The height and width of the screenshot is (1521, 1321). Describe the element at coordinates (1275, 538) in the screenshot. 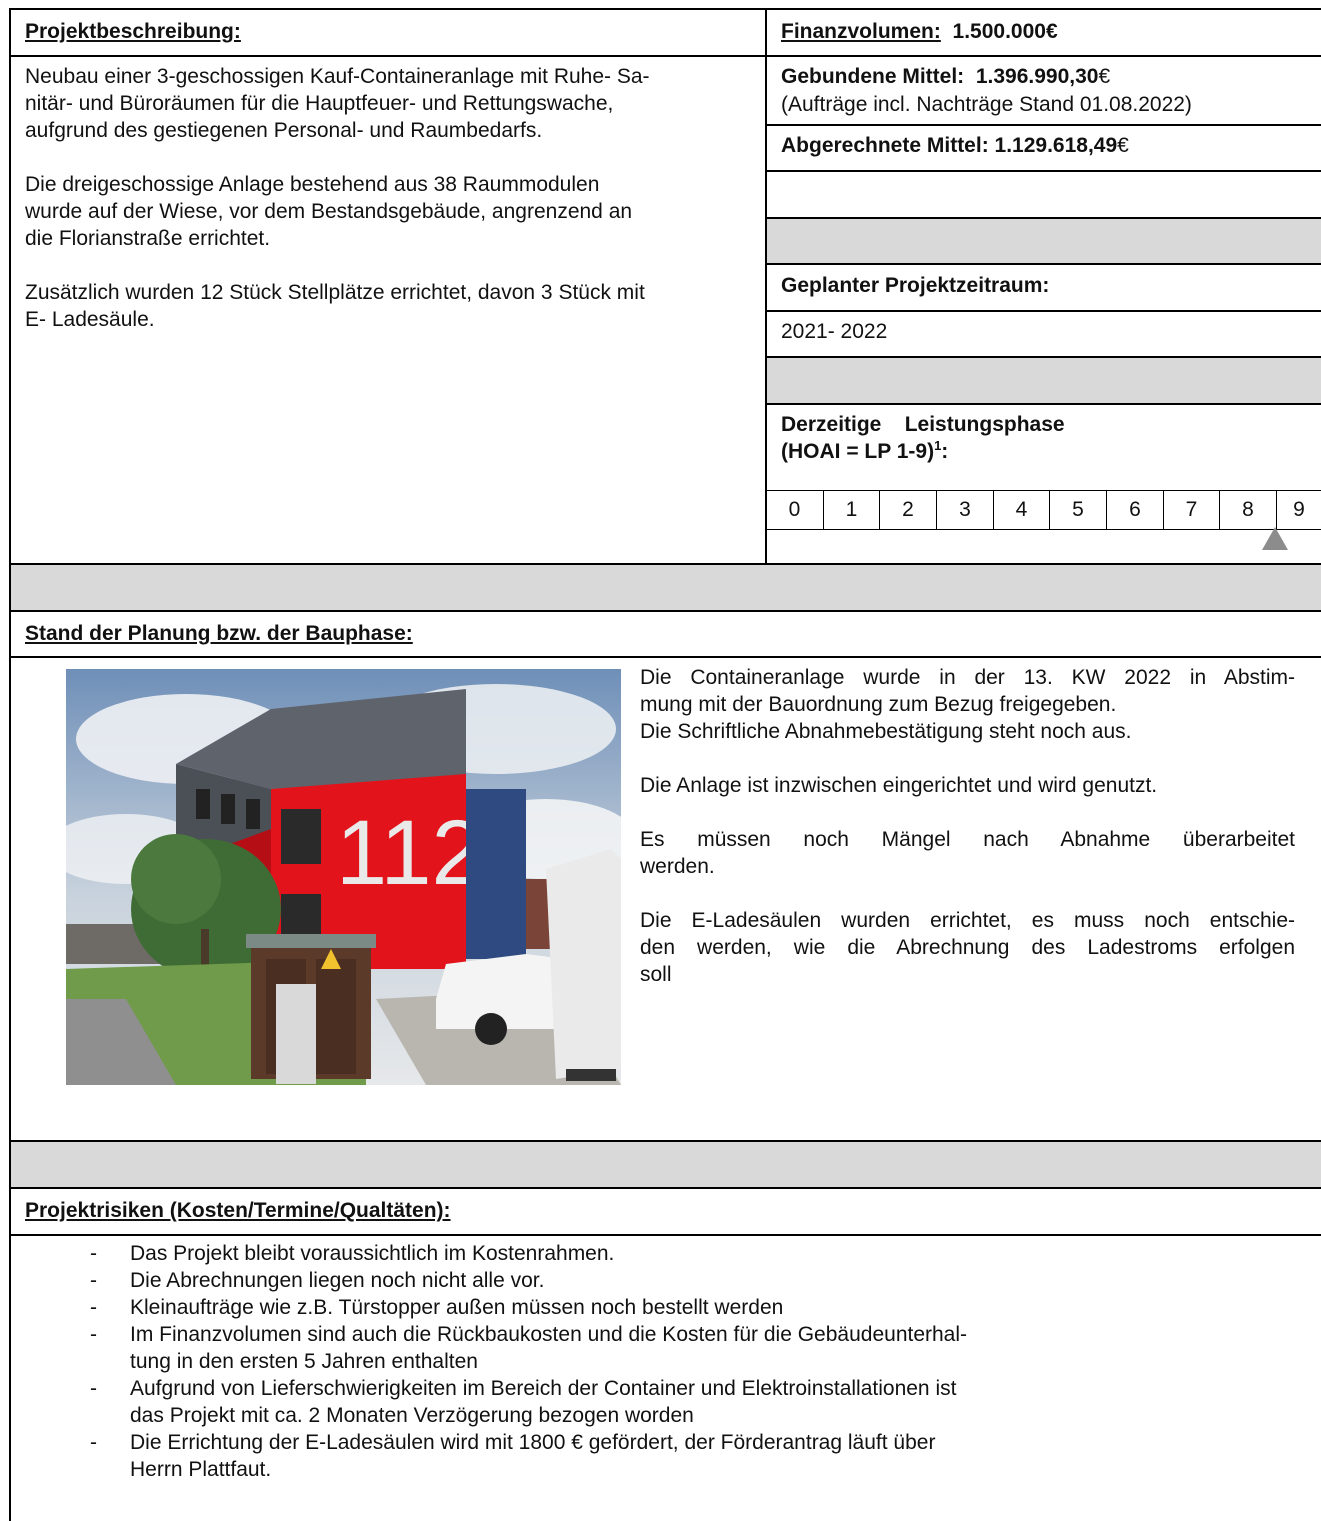

I see `current-phase-marker-icon` at that location.